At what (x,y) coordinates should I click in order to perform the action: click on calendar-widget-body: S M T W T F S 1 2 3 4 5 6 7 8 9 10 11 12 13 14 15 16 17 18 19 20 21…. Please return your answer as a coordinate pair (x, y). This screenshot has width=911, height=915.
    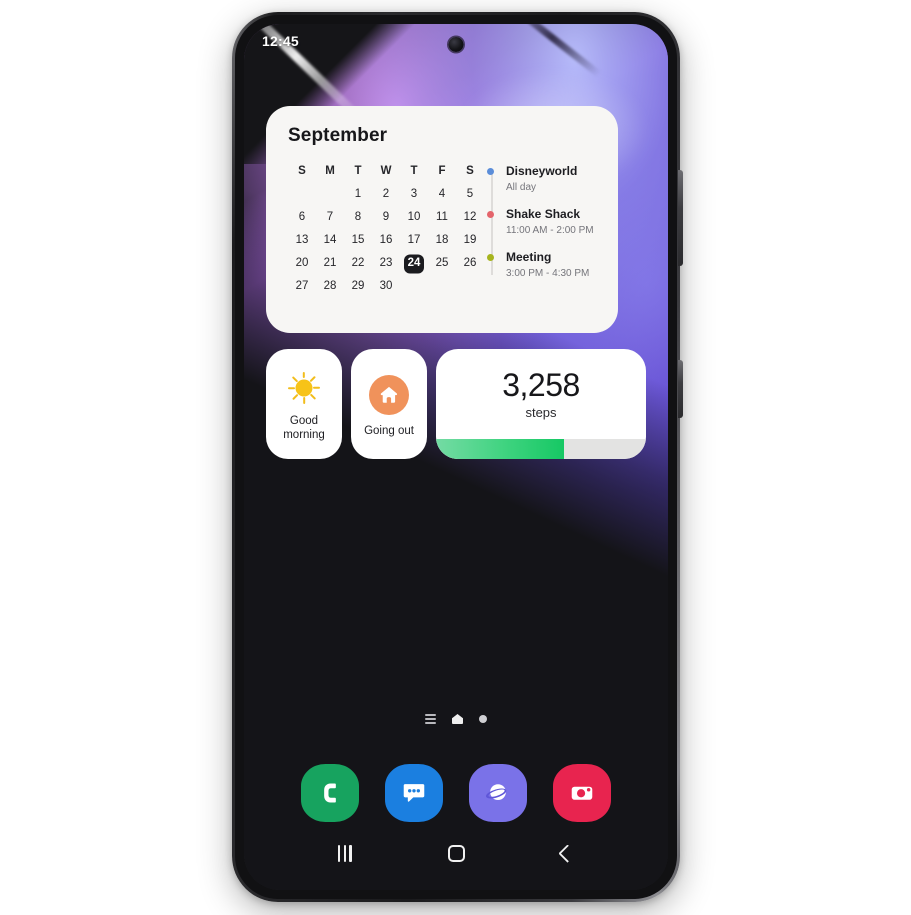
    Looking at the image, I should click on (443, 232).